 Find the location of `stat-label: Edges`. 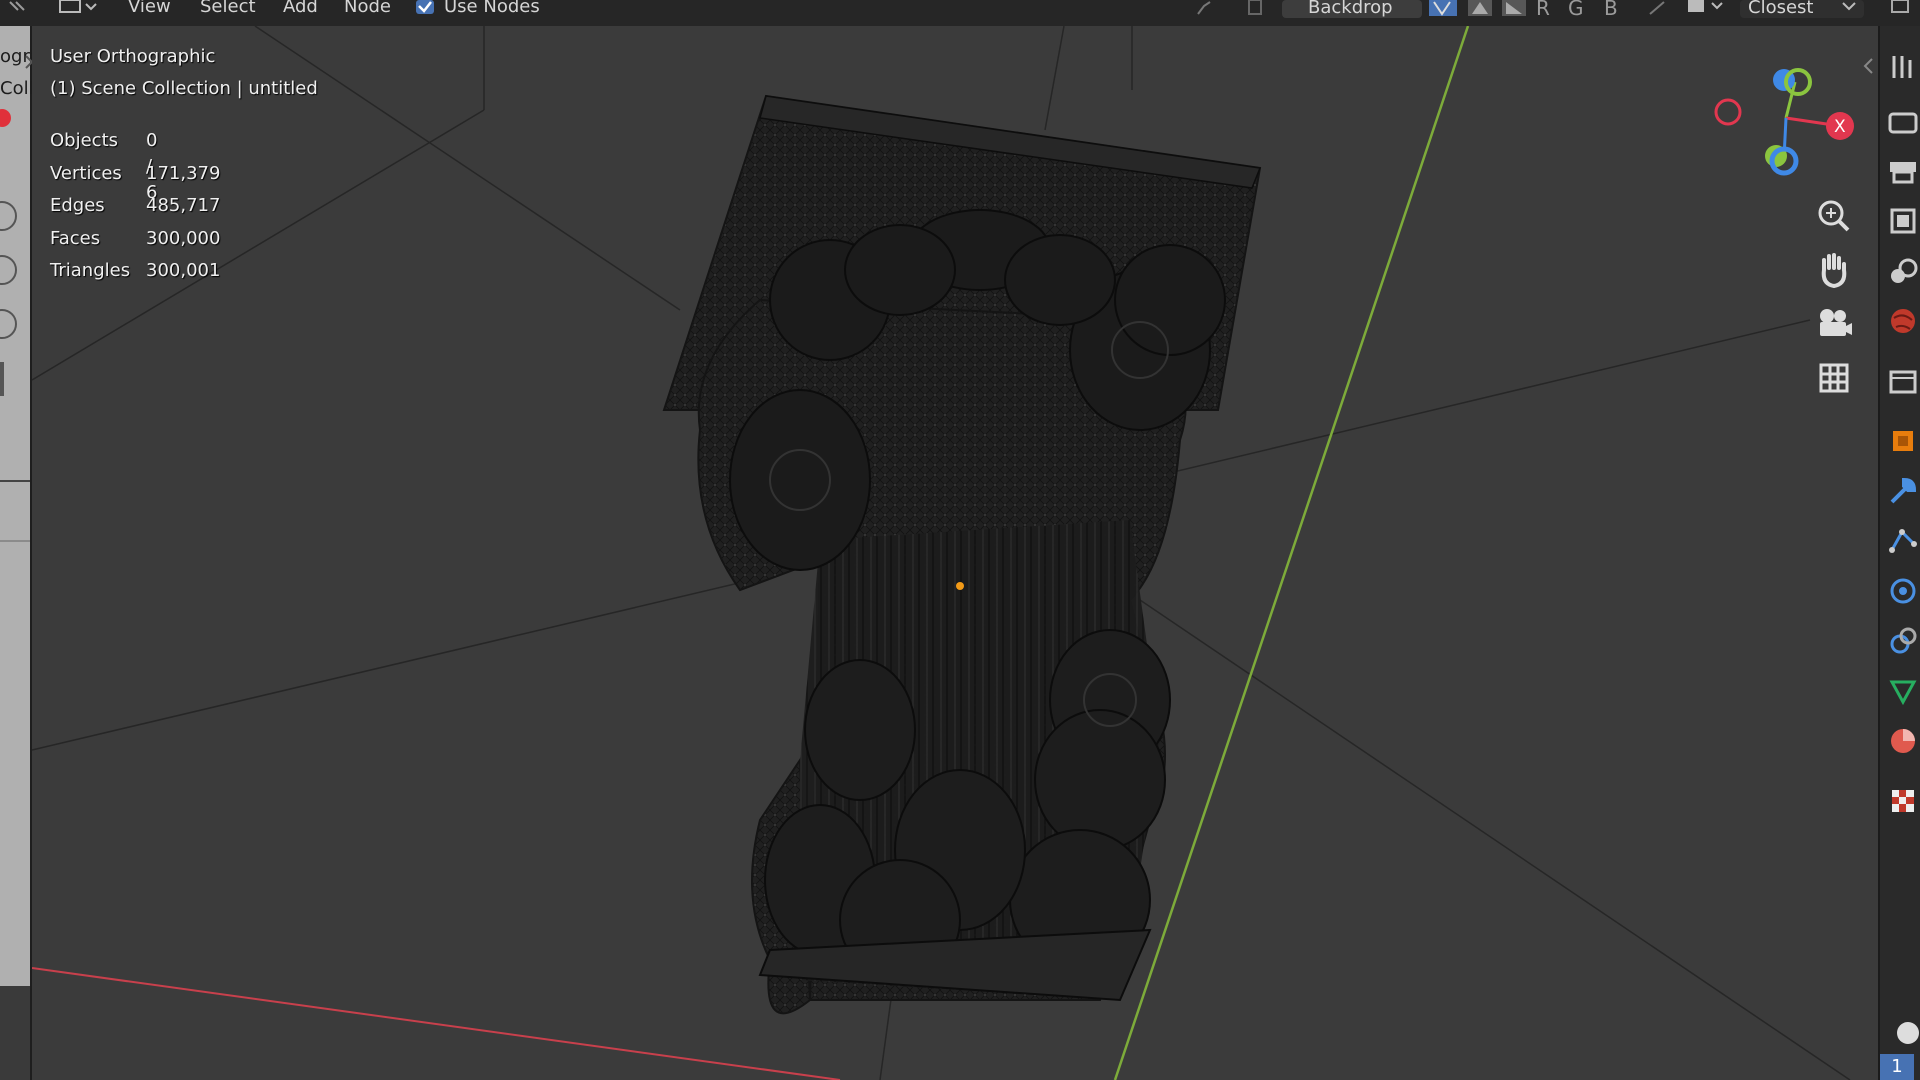

stat-label: Edges is located at coordinates (77, 205).